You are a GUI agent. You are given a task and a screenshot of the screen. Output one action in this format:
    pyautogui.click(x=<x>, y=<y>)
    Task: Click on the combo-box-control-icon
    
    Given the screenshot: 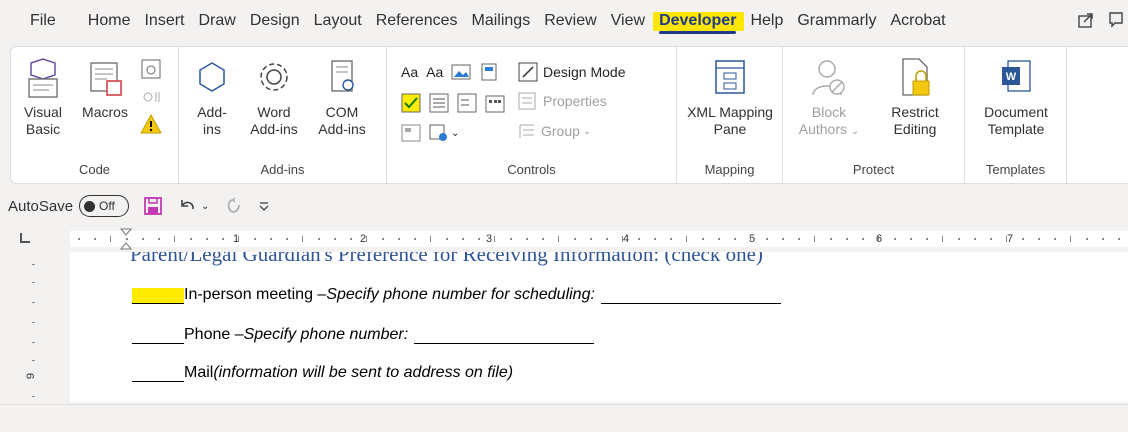 What is the action you would take?
    pyautogui.click(x=439, y=103)
    